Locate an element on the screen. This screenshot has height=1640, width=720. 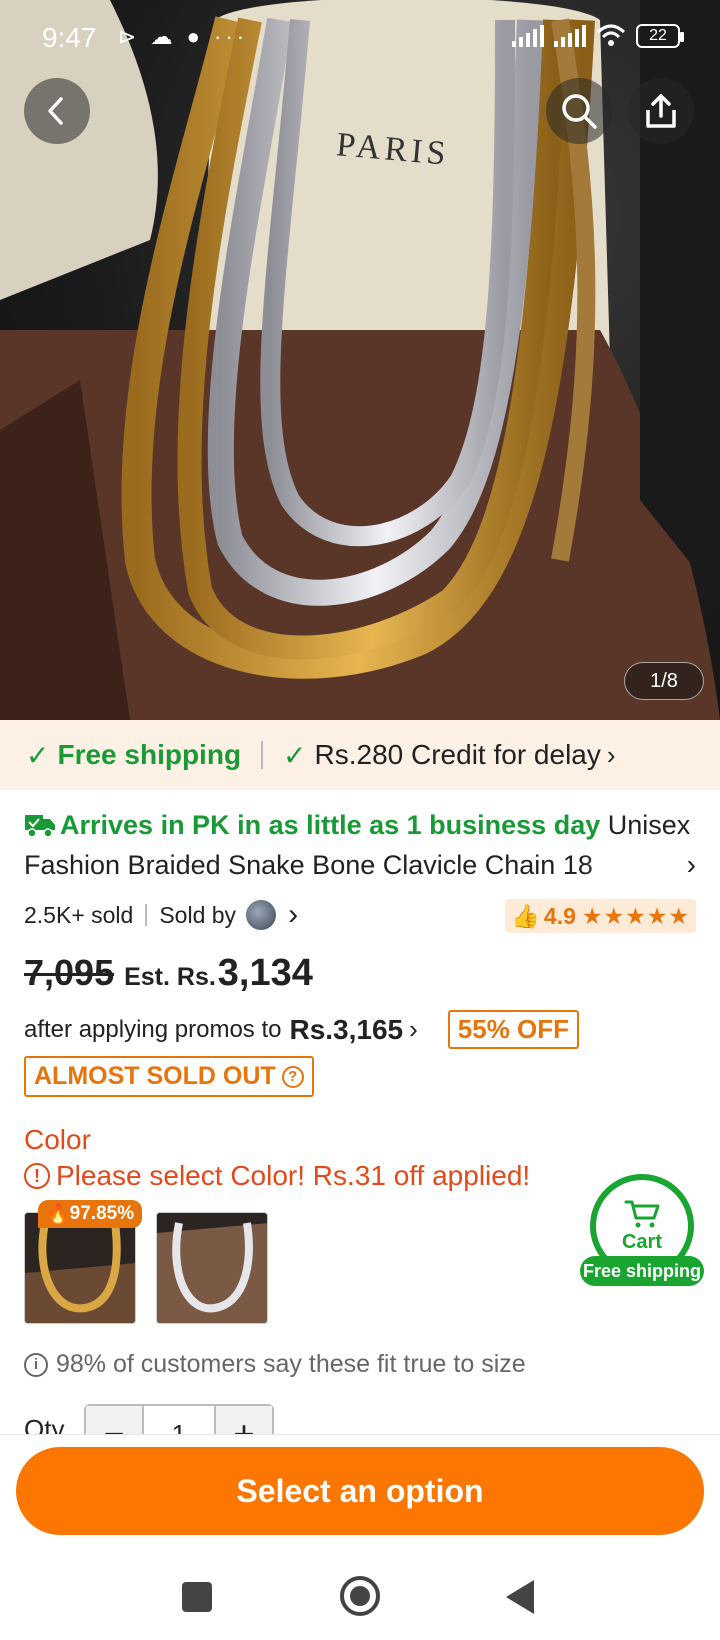
seller-avatar is located at coordinates (261, 915).